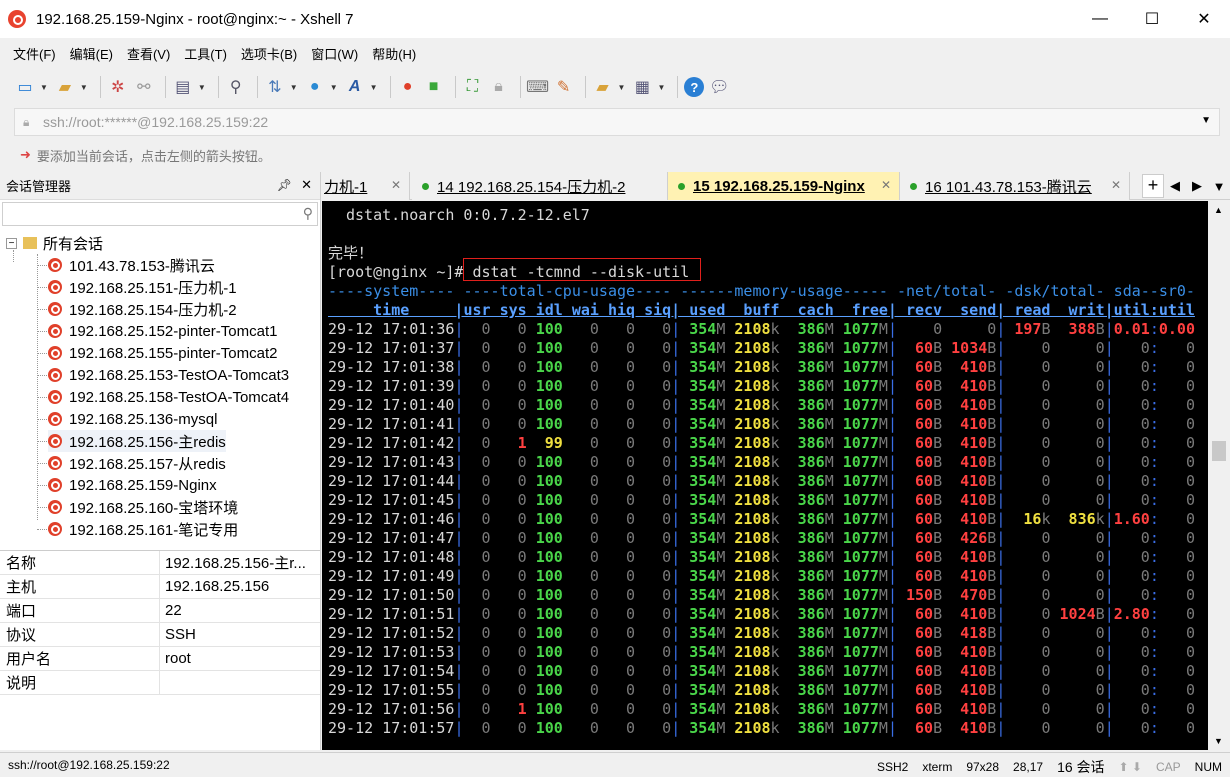  What do you see at coordinates (1206, 120) in the screenshot?
I see `chevron-down-icon: ▼` at bounding box center [1206, 120].